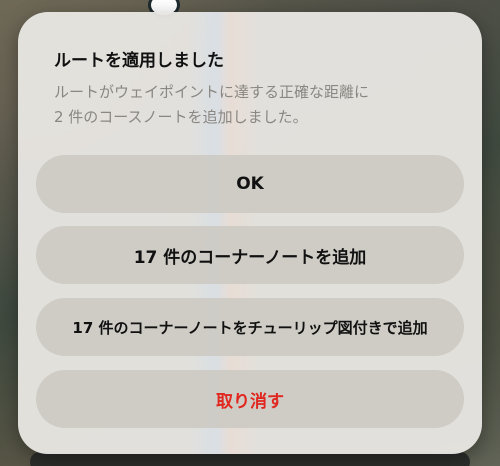 The width and height of the screenshot is (500, 466). I want to click on add-corner-notes-button: 17 件のコーナーノートを追加, so click(250, 255).